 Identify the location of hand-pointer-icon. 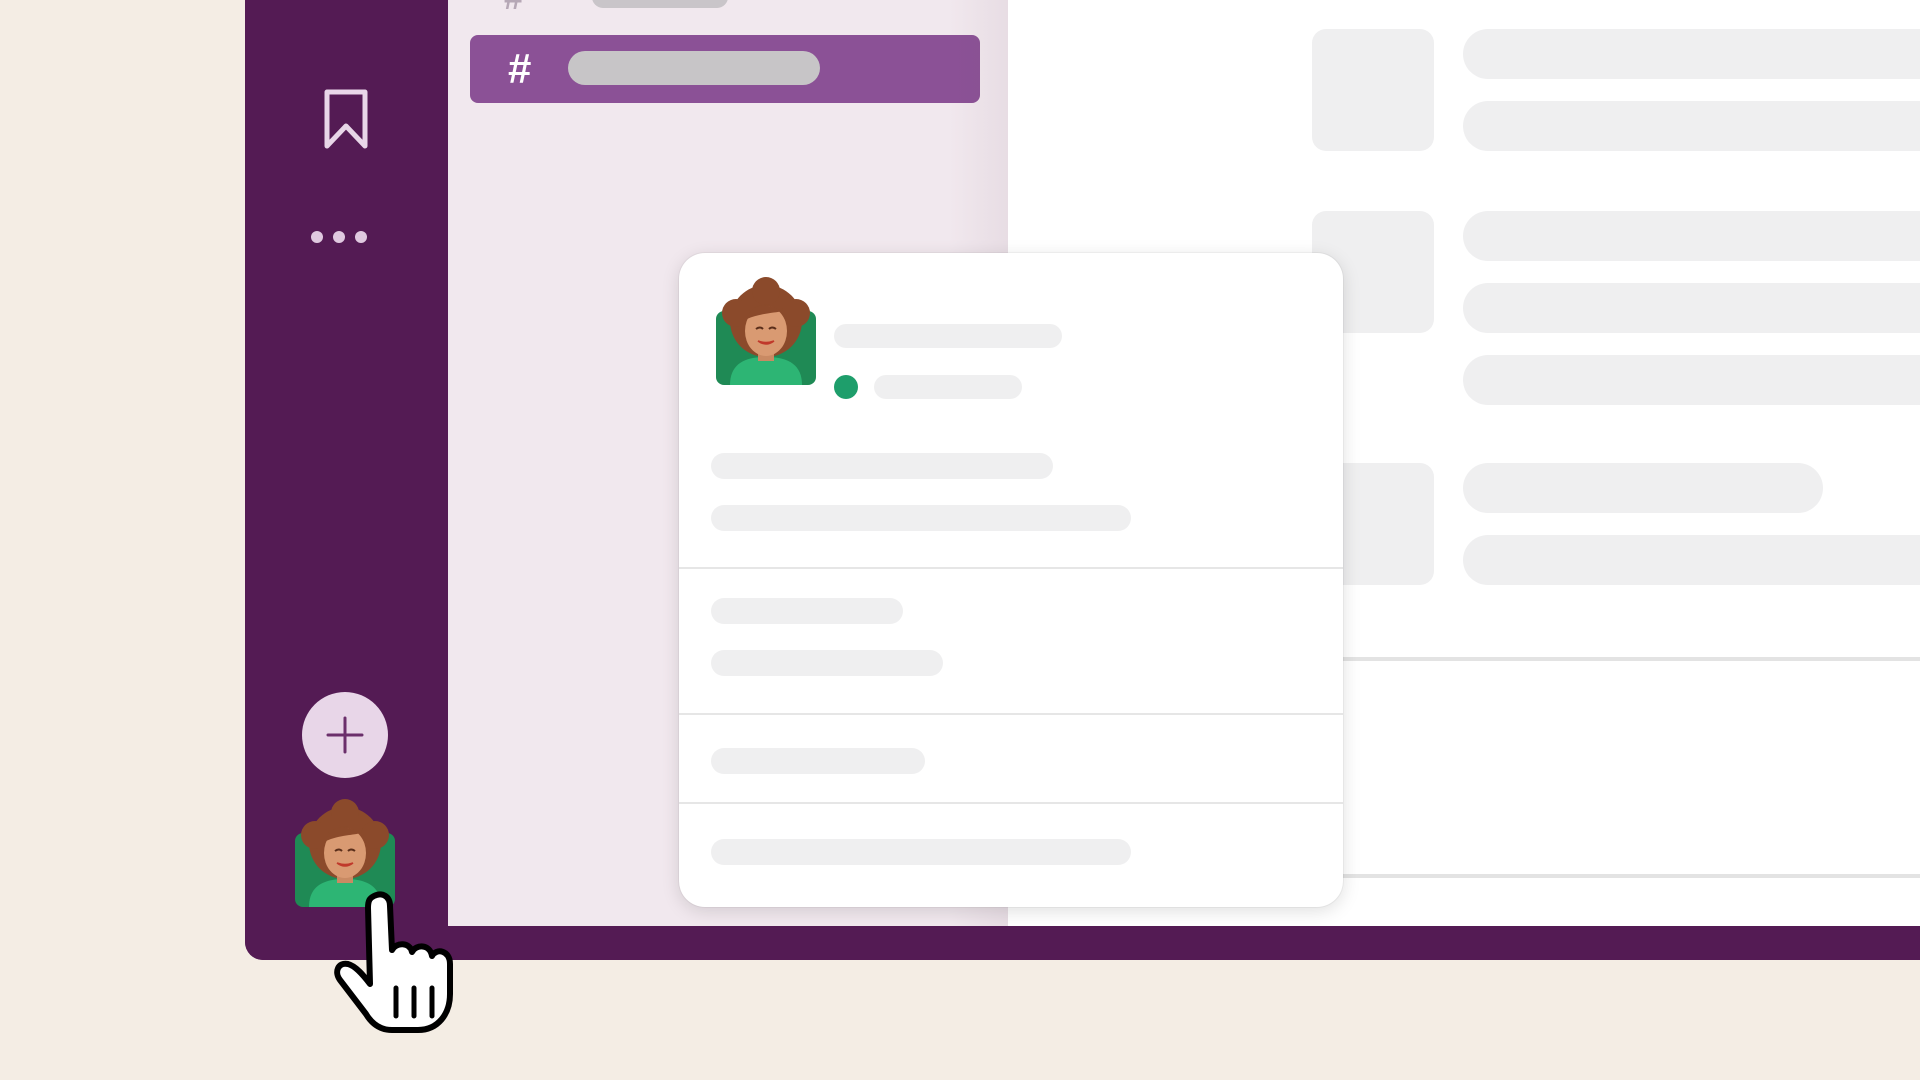
(393, 962).